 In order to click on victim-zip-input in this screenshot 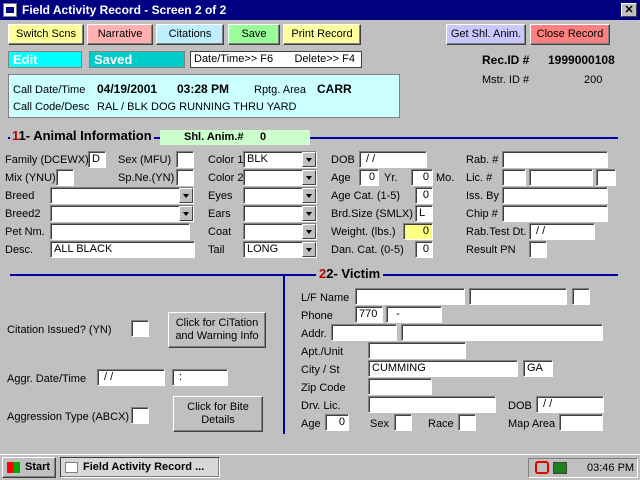, I will do `click(400, 386)`.